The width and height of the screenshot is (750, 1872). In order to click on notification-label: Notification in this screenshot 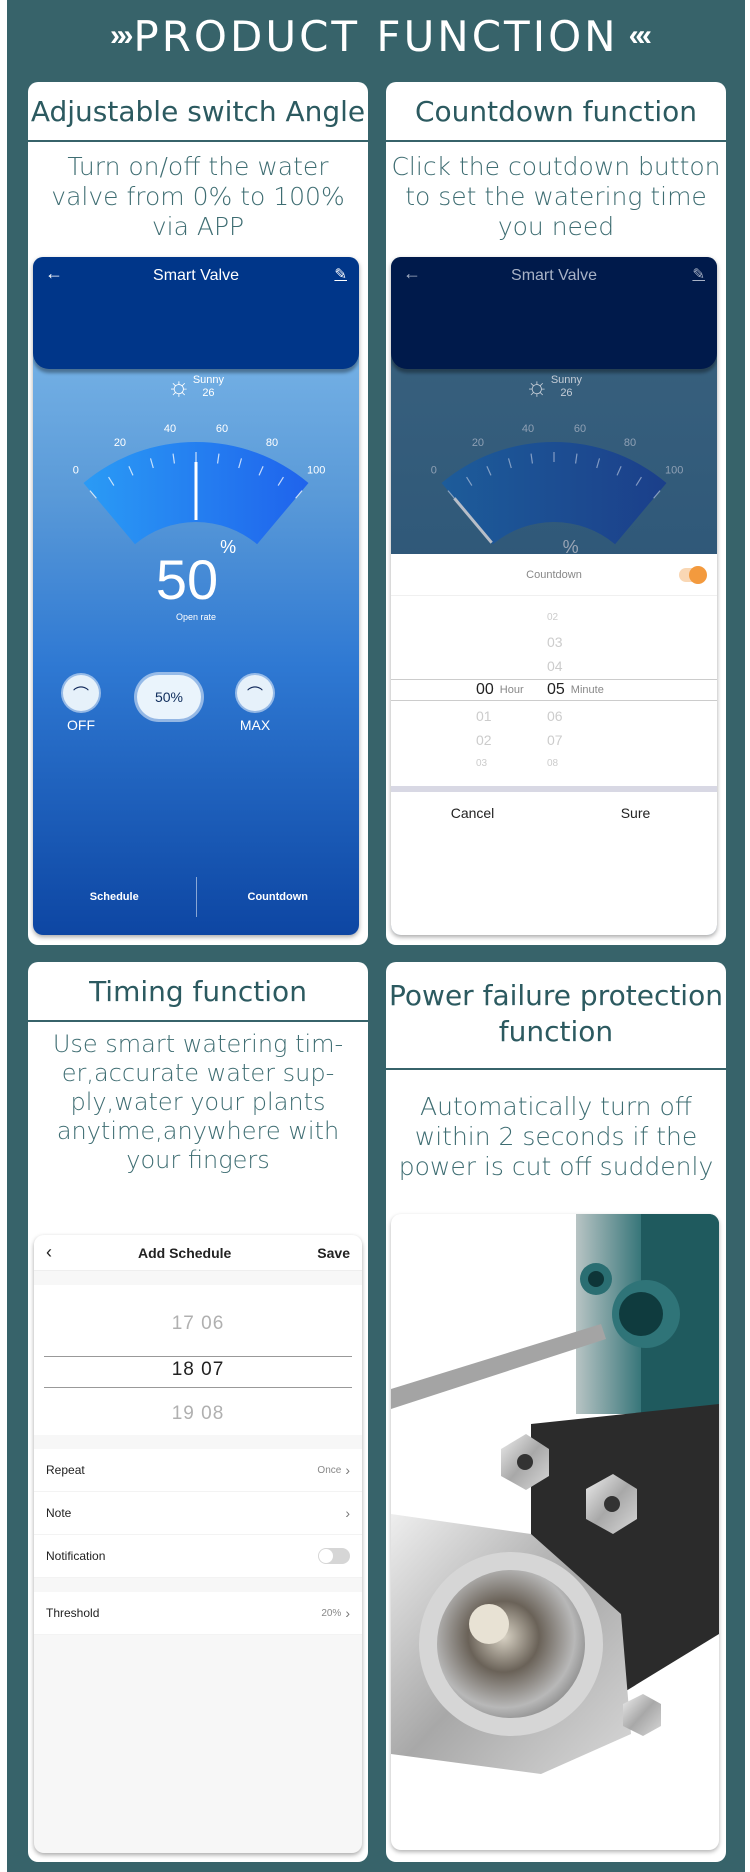, I will do `click(76, 1556)`.